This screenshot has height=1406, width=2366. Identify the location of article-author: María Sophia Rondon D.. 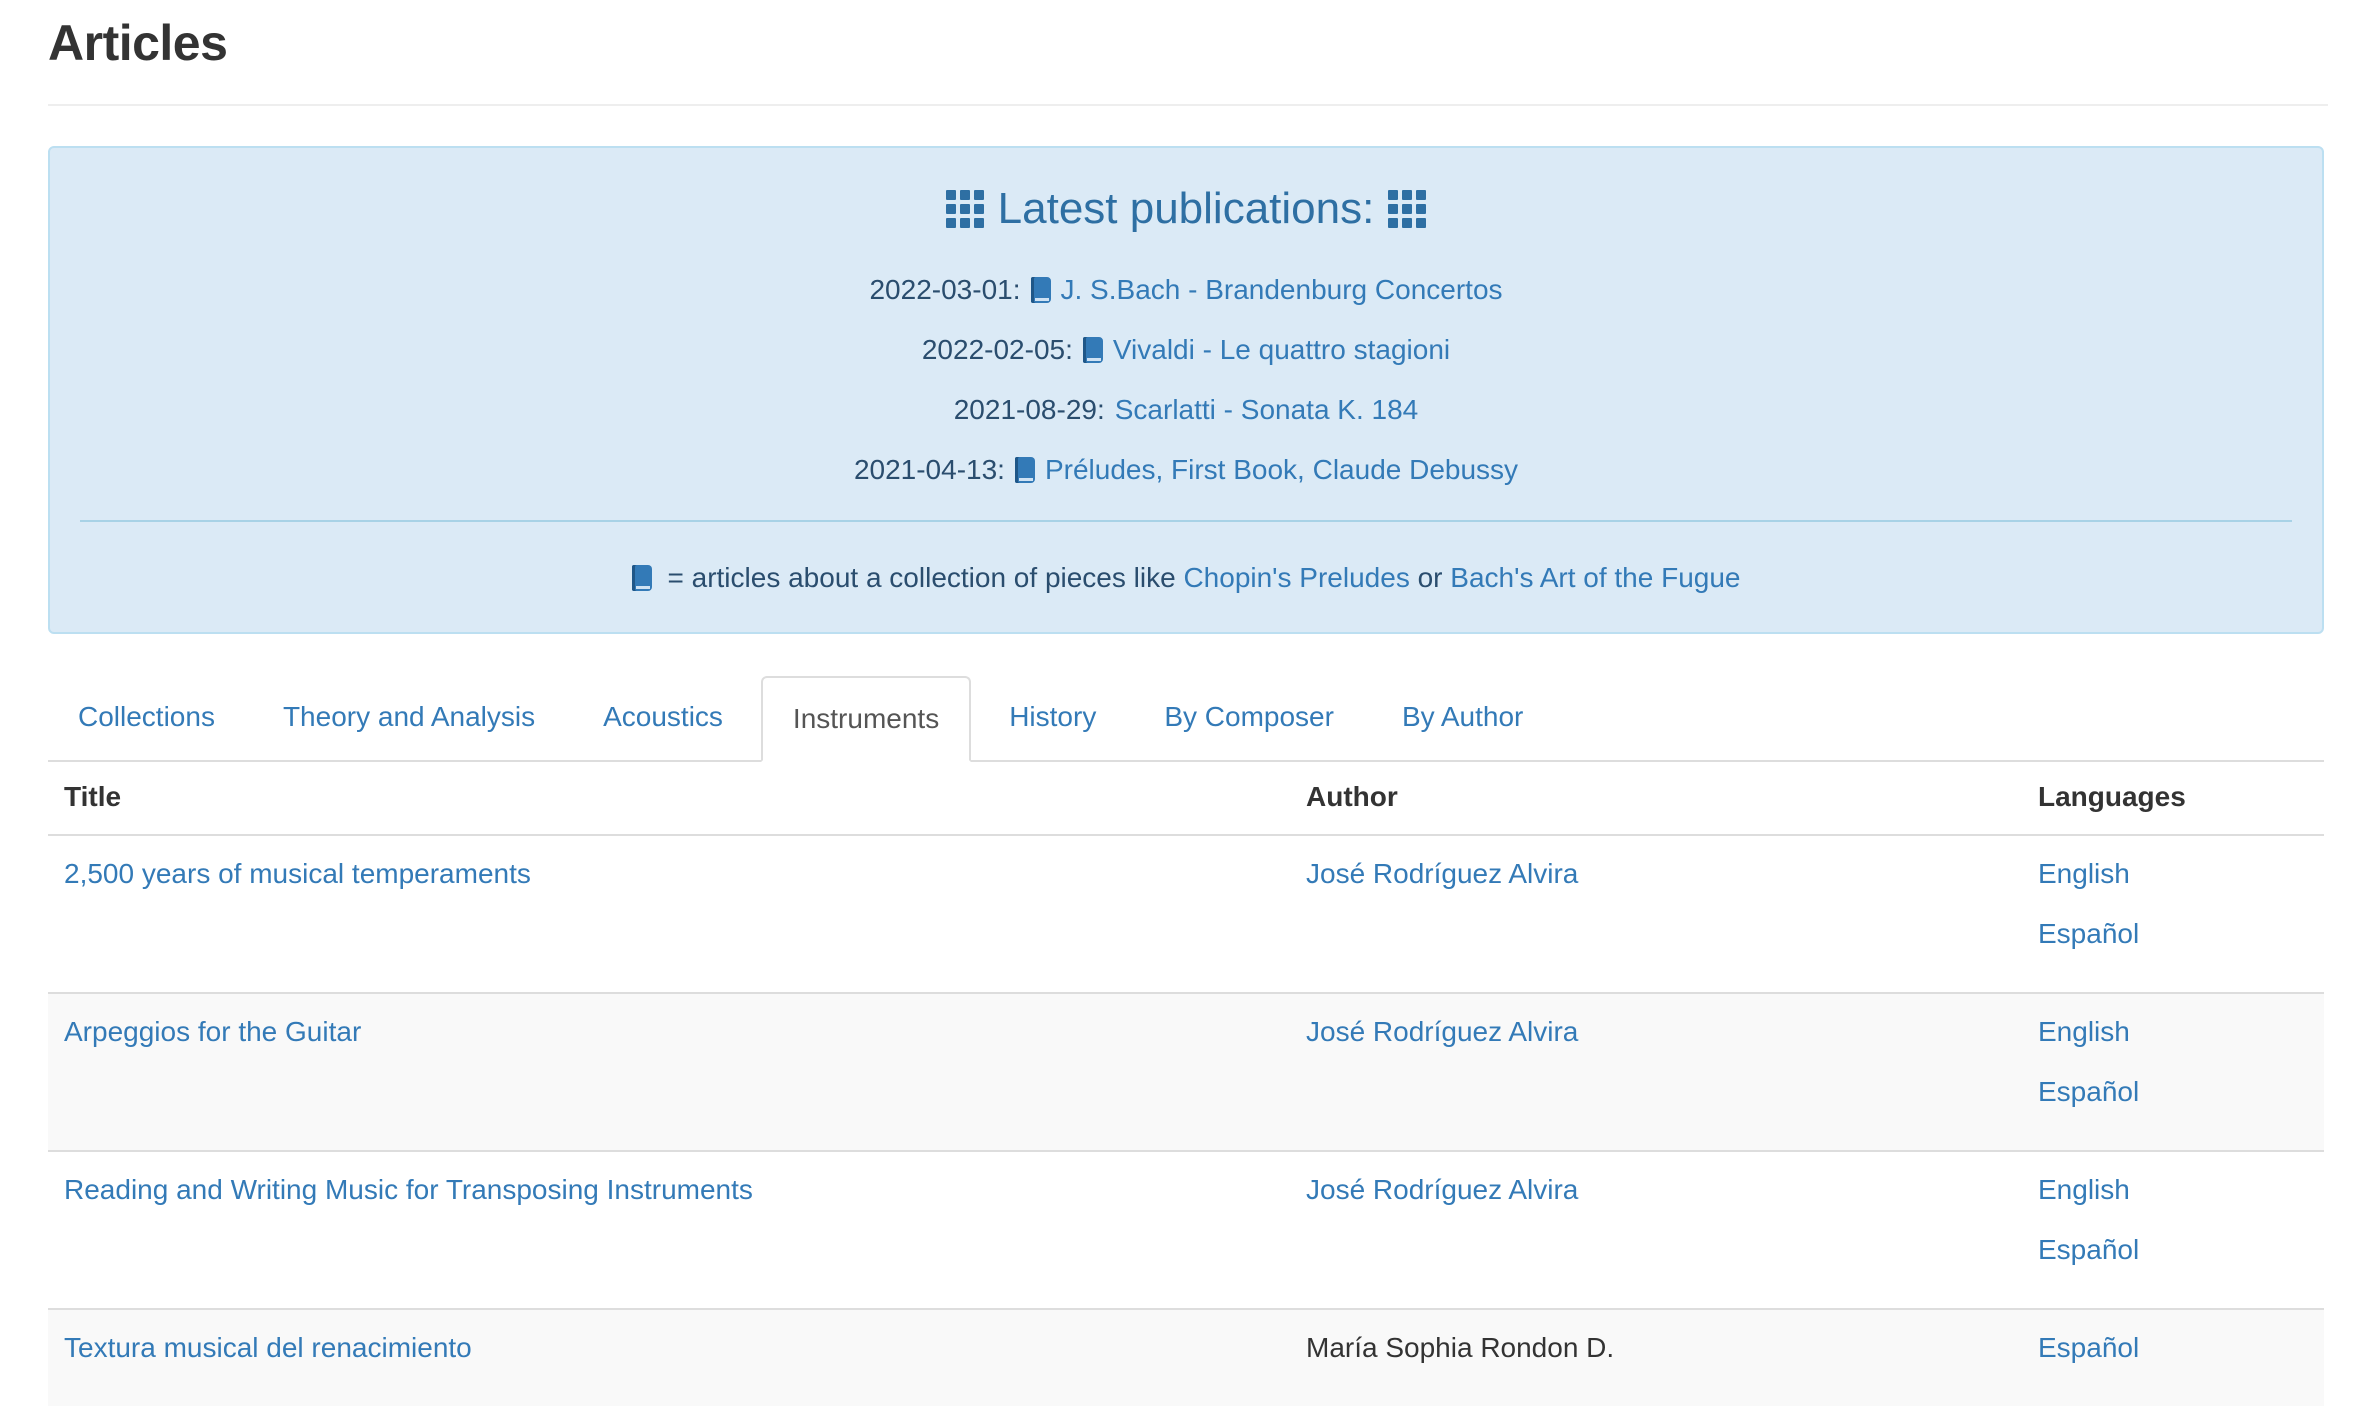
(1460, 1347).